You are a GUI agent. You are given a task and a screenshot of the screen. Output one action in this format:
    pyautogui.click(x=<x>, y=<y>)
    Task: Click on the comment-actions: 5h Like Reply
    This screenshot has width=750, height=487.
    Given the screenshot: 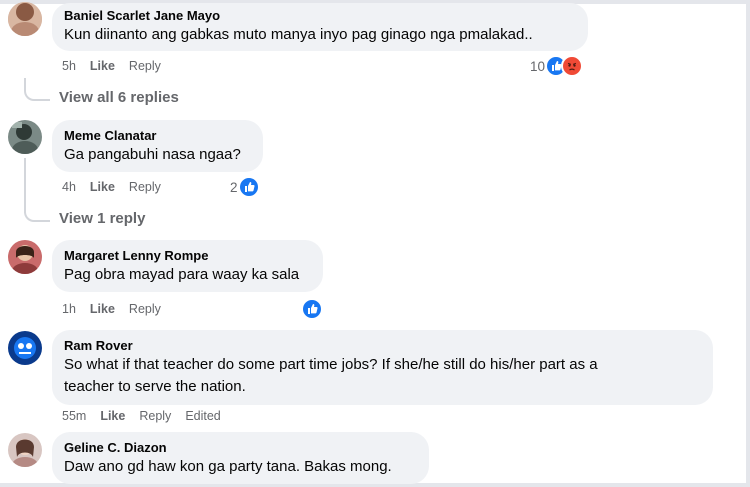 What is the action you would take?
    pyautogui.click(x=118, y=66)
    